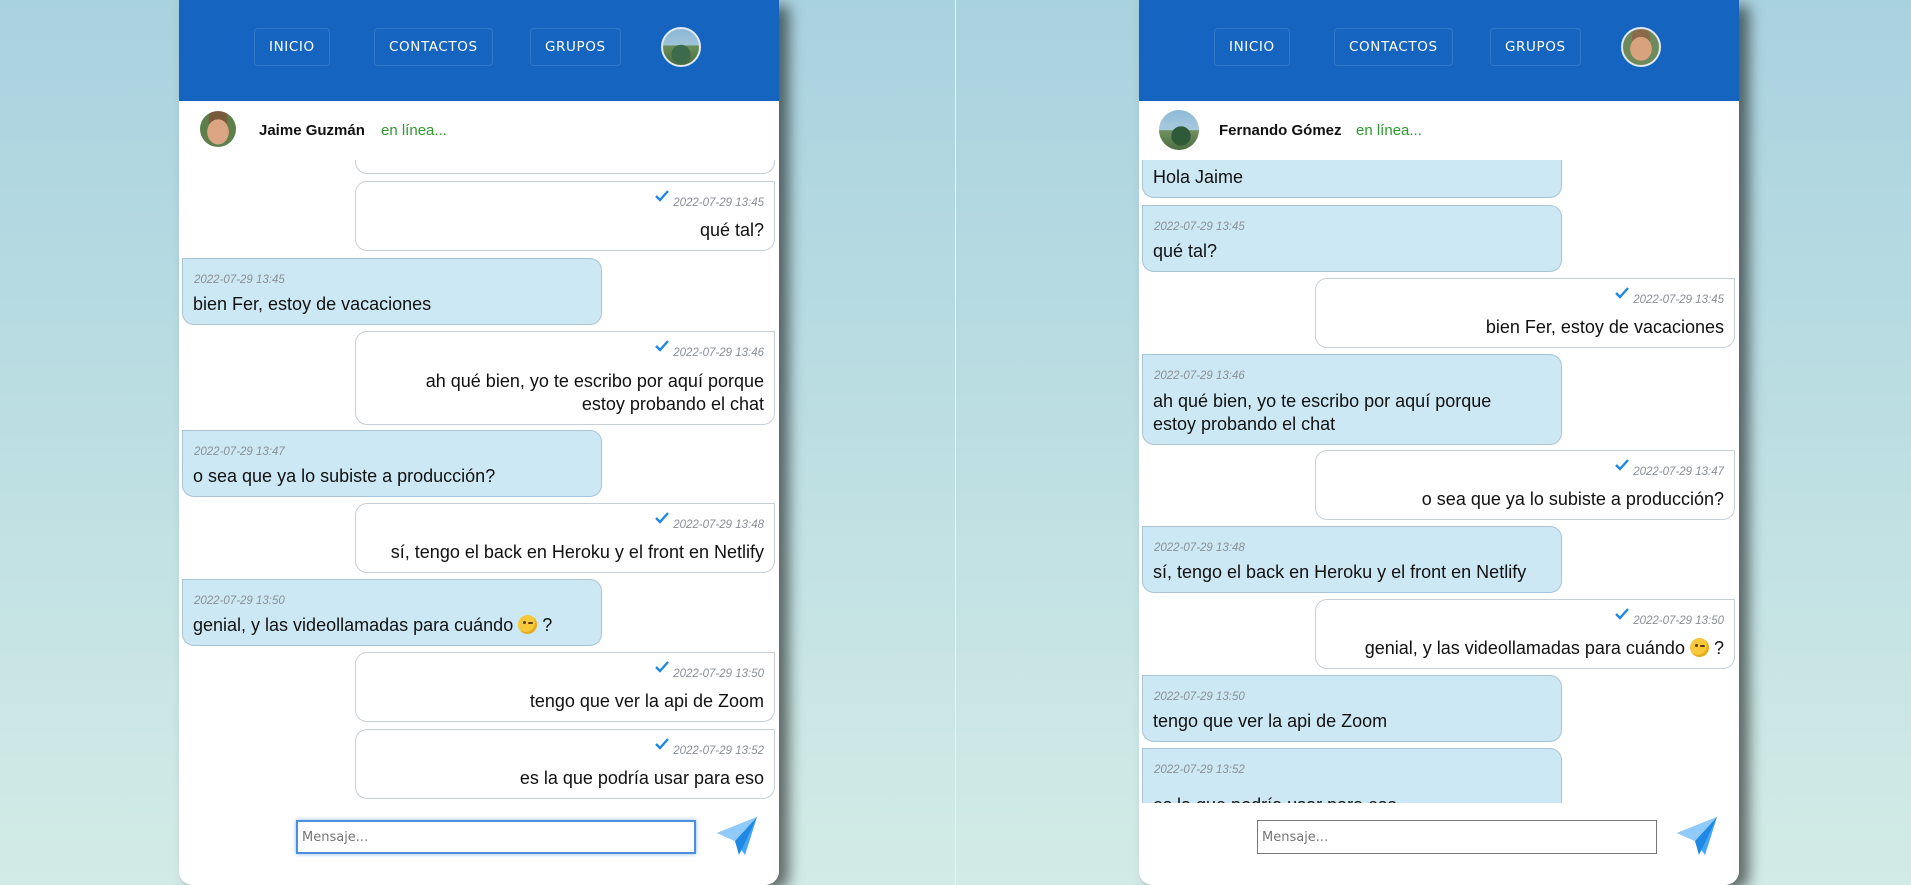  What do you see at coordinates (955, 442) in the screenshot?
I see `window-divider` at bounding box center [955, 442].